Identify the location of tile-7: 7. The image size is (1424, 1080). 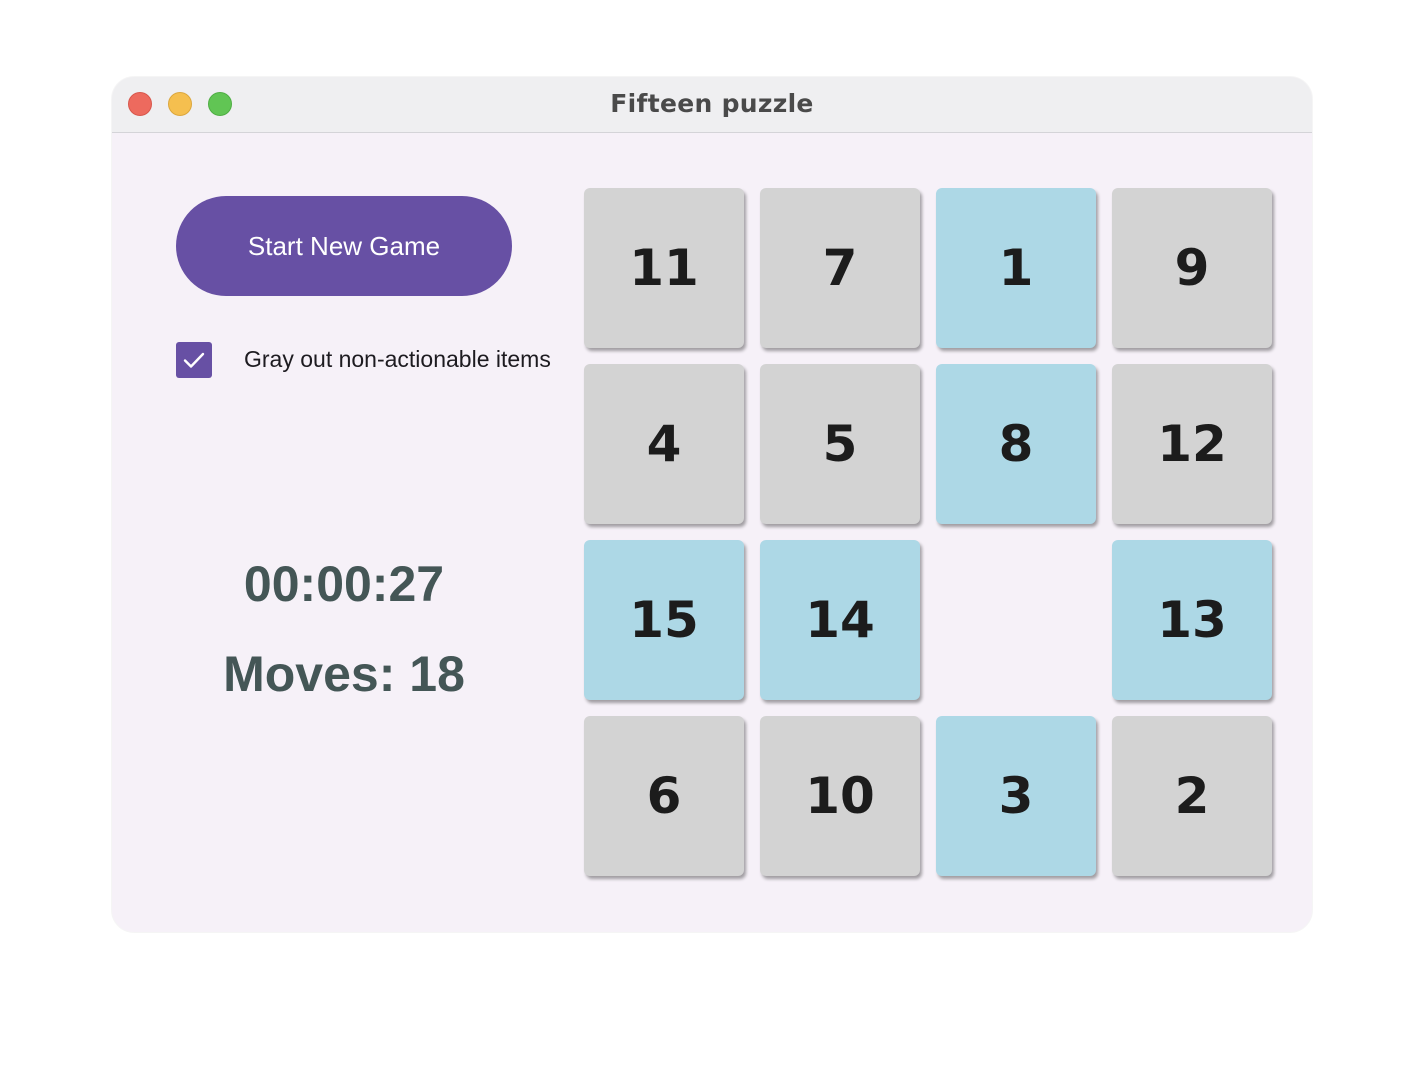
(840, 268).